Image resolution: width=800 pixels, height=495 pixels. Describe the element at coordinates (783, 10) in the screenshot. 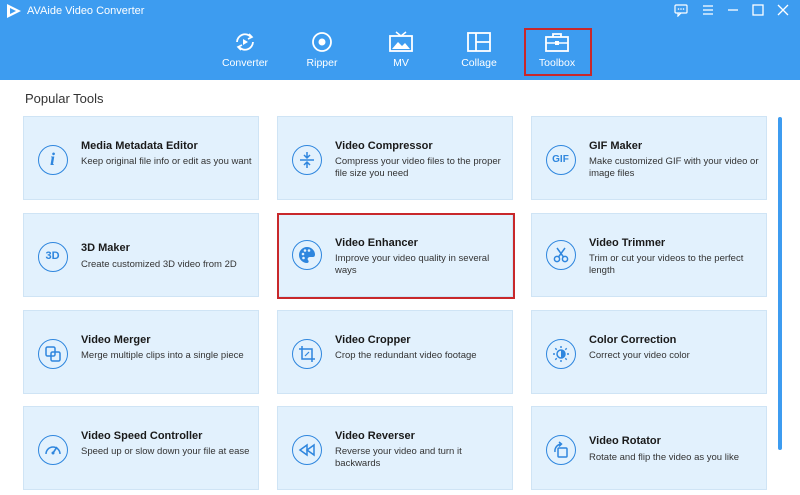

I see `close-icon` at that location.